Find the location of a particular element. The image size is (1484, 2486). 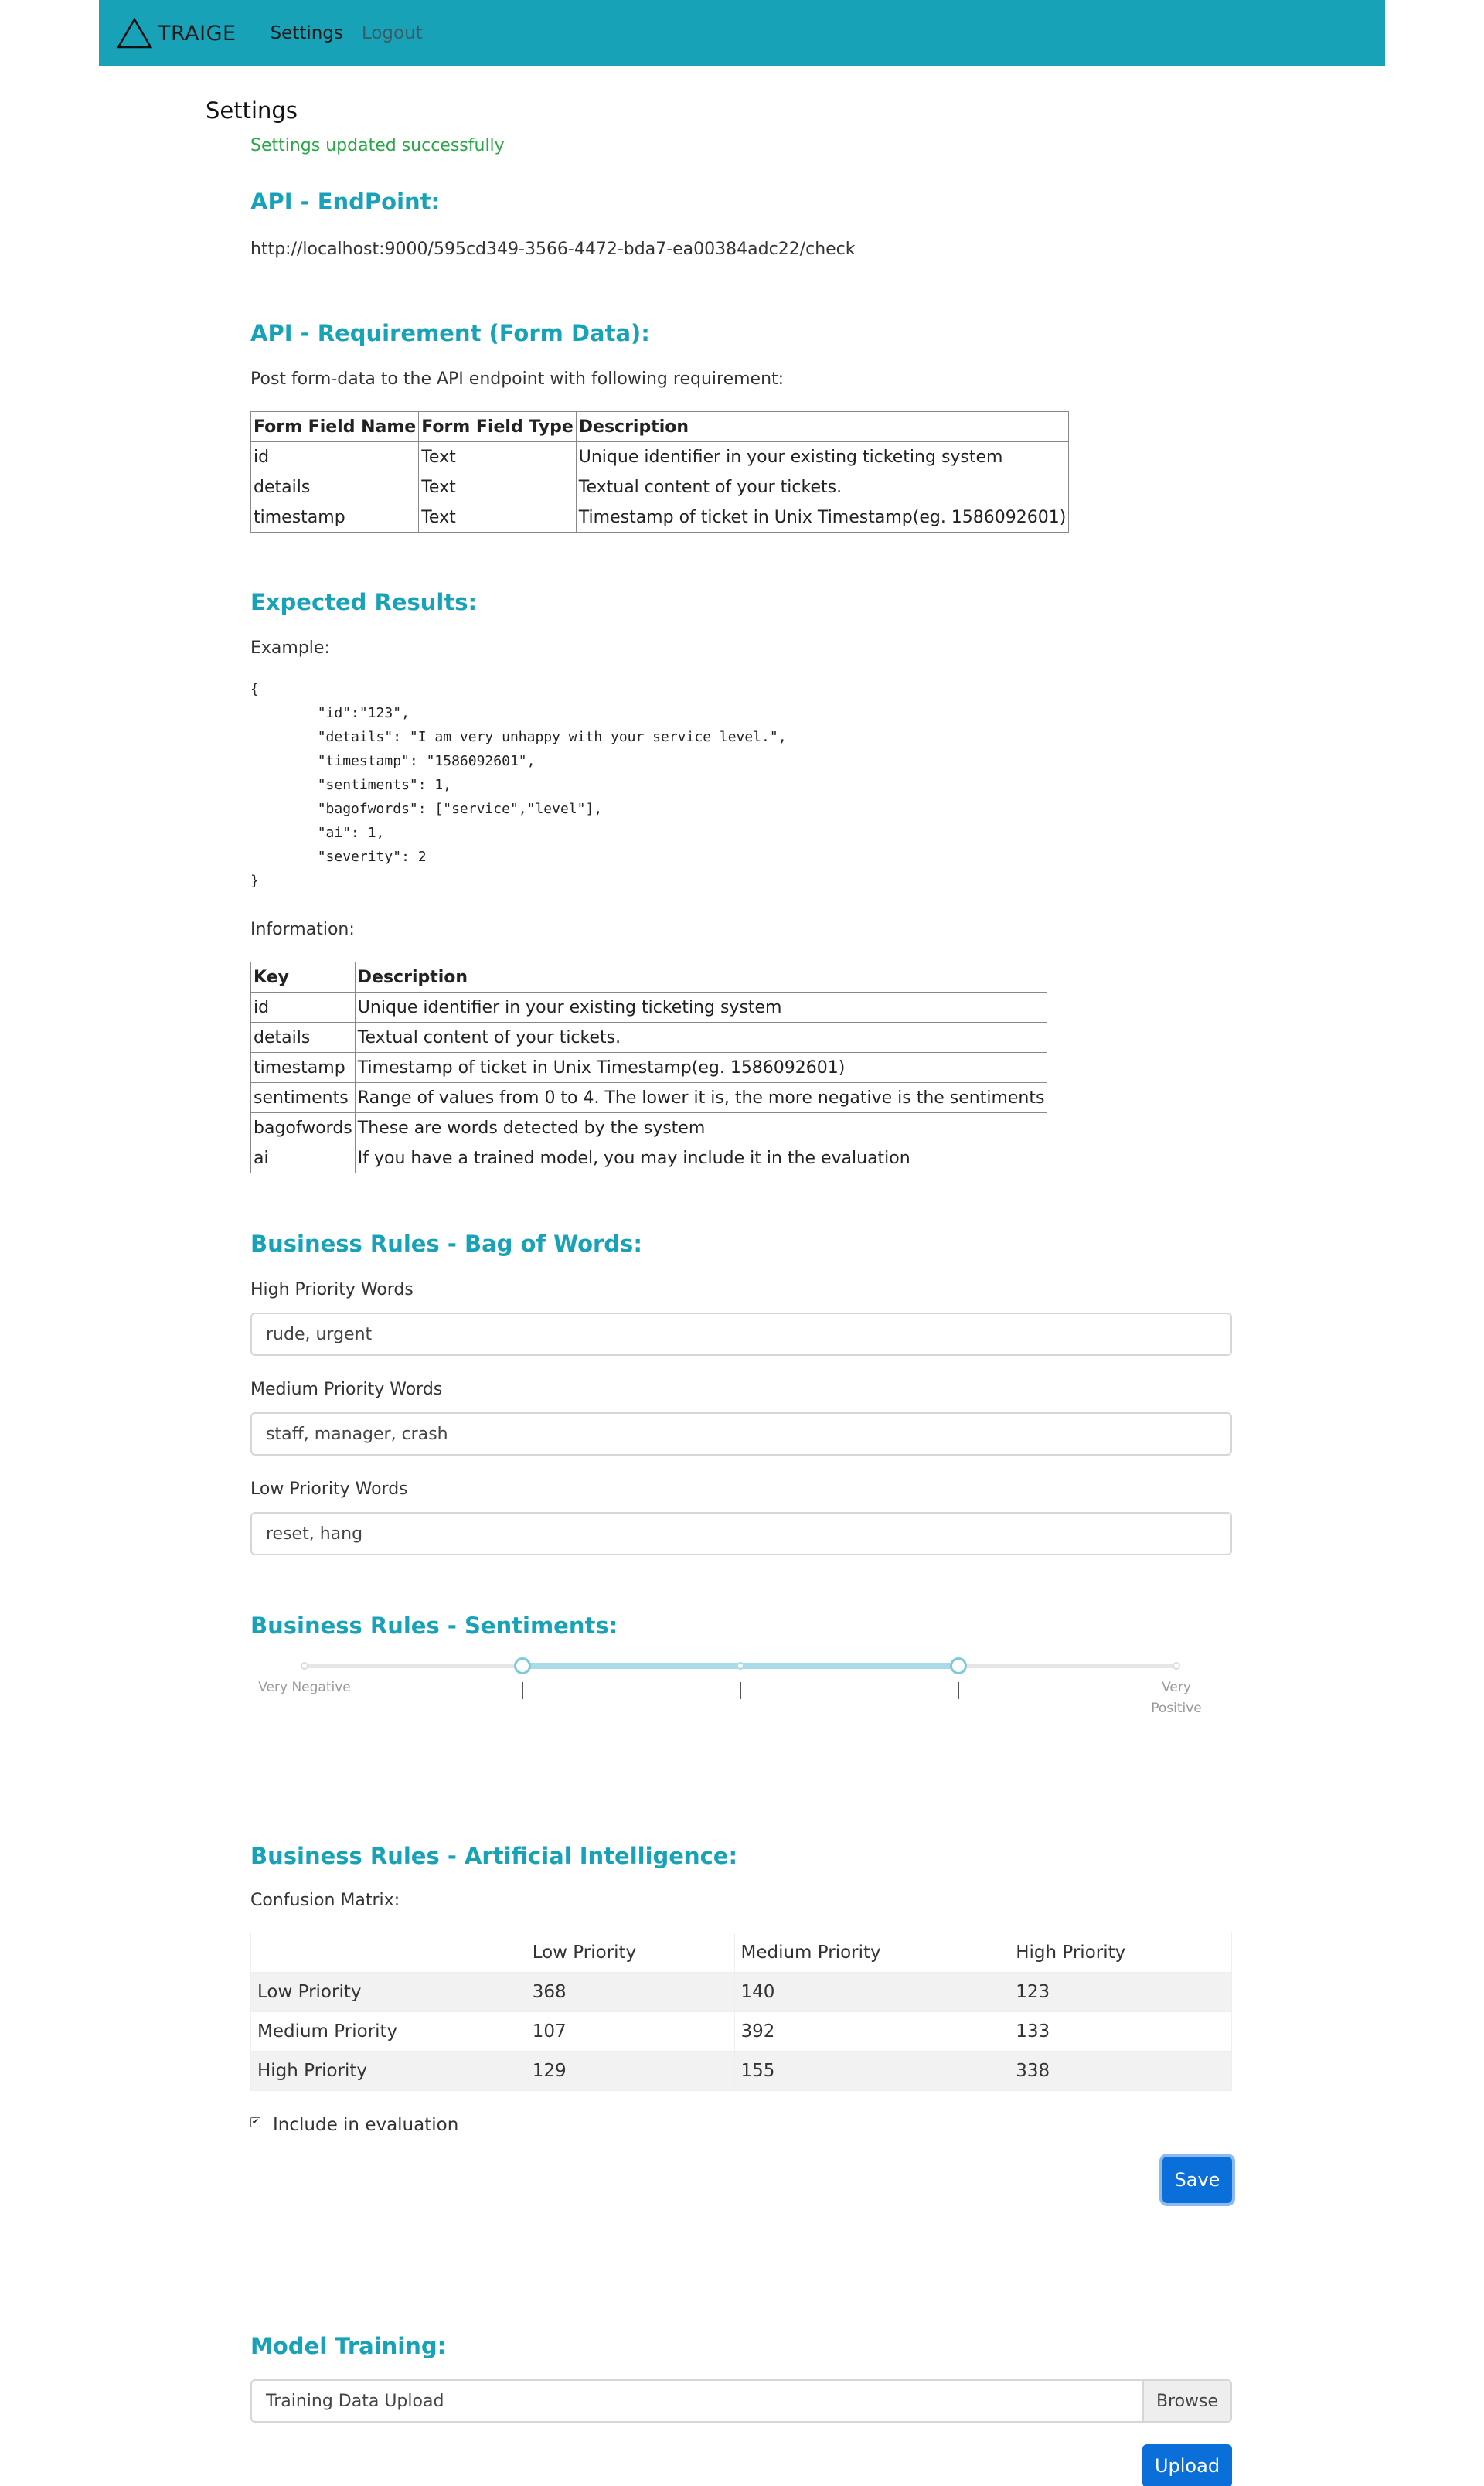

medium-priority-label: Medium Priority Words is located at coordinates (346, 1389).